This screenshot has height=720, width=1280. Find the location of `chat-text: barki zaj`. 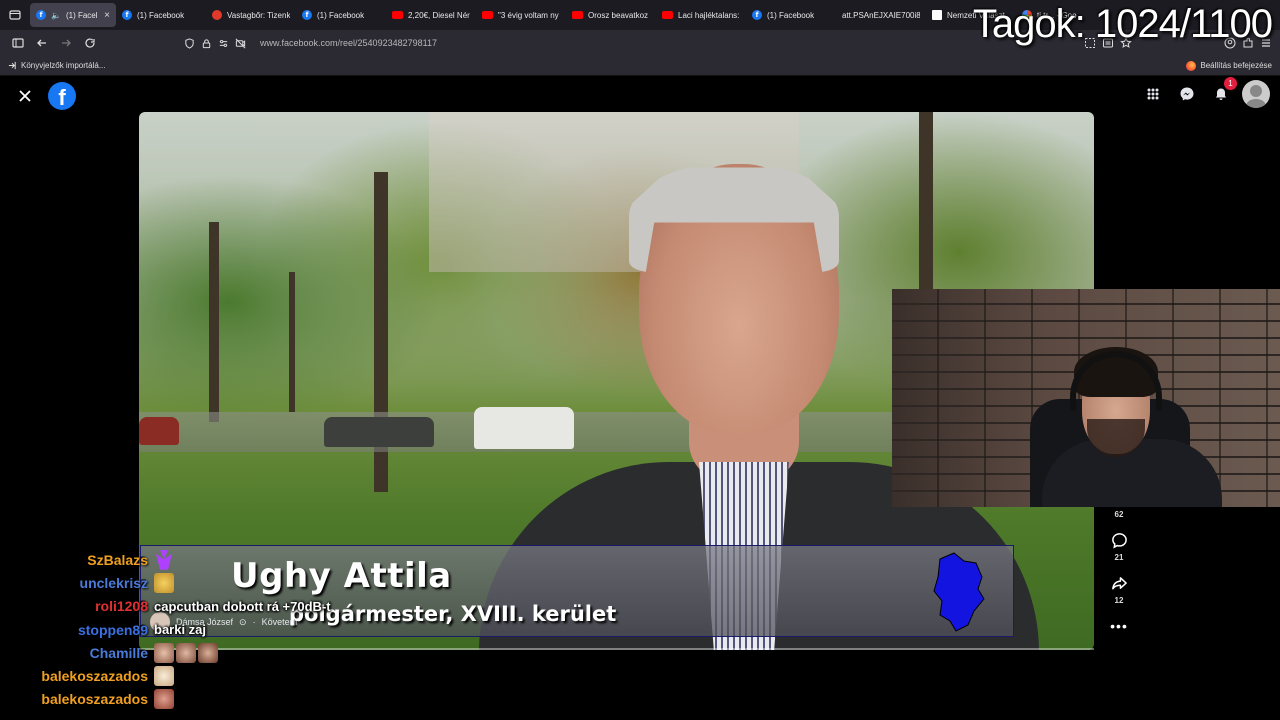

chat-text: barki zaj is located at coordinates (180, 630).